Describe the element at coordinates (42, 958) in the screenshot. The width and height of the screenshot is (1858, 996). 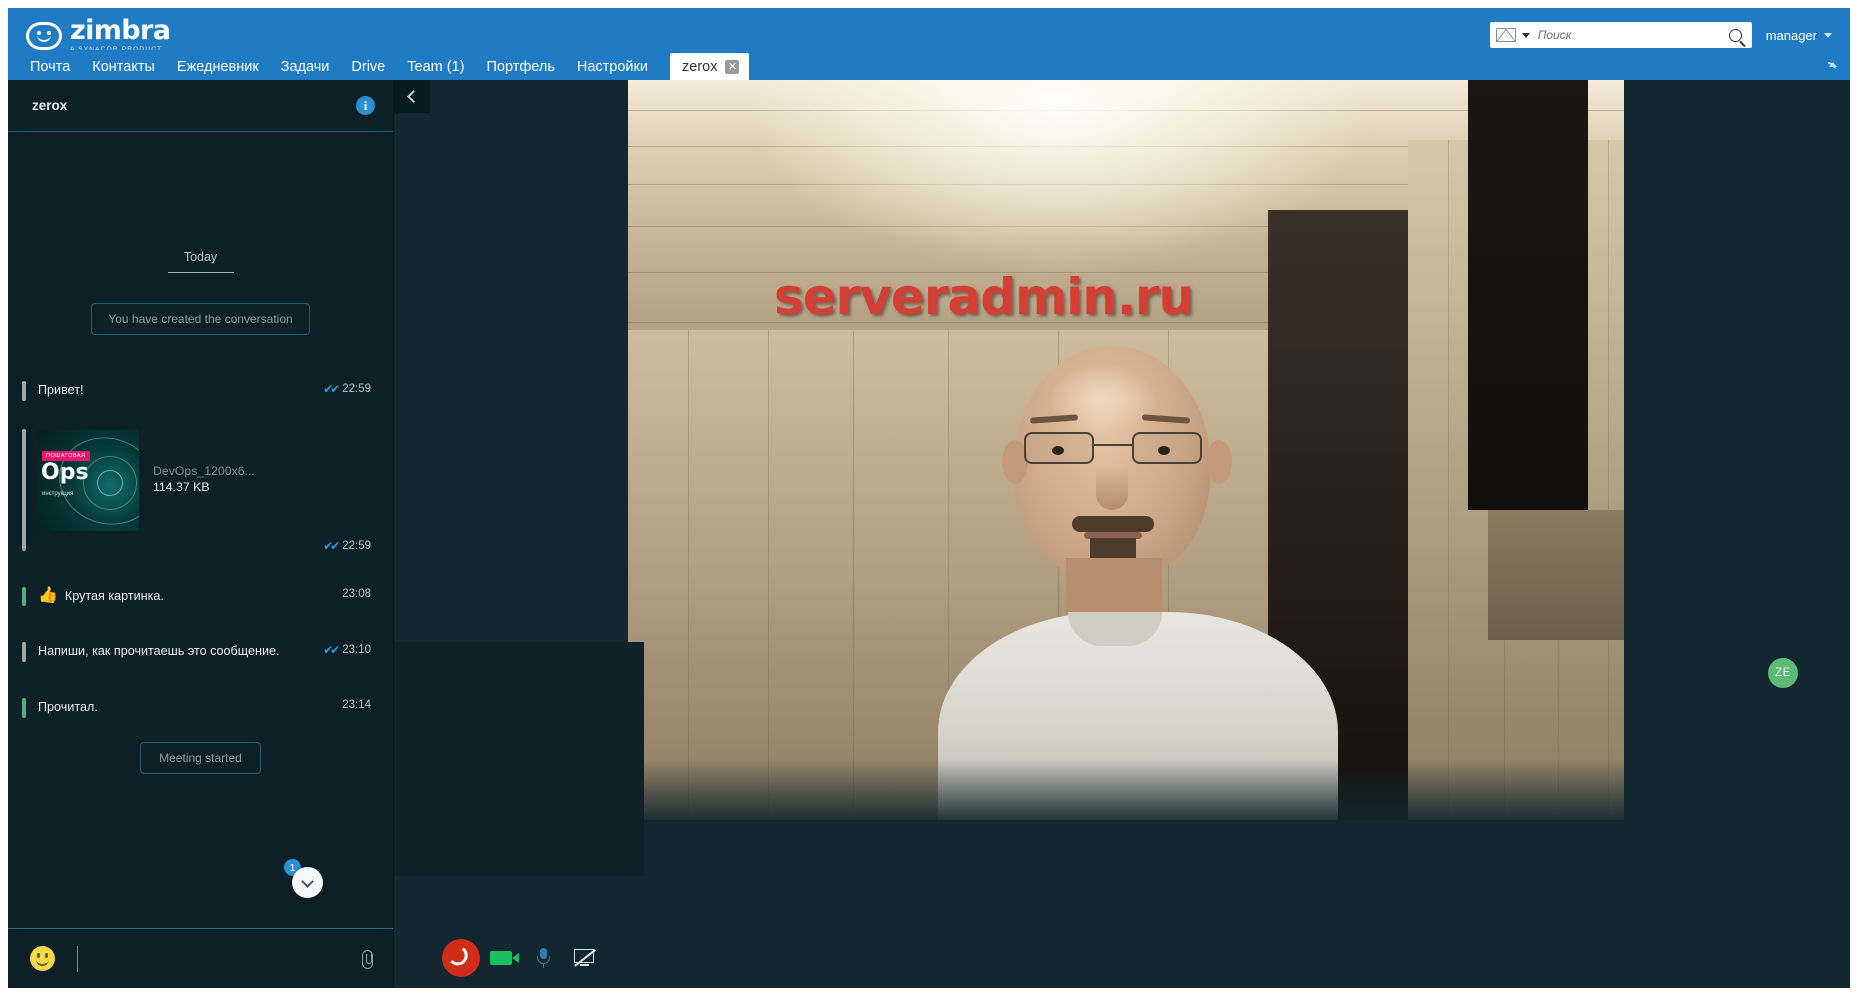
I see `smiley-icon` at that location.